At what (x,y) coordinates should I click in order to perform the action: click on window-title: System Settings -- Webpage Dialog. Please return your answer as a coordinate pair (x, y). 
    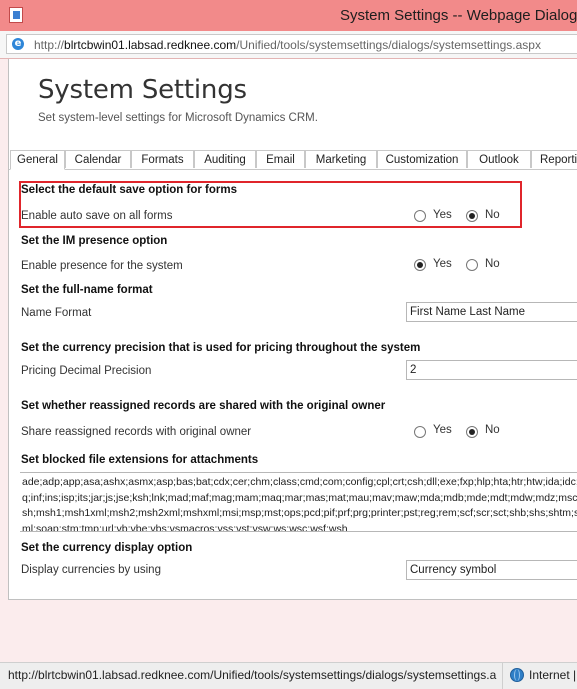
    Looking at the image, I should click on (458, 15).